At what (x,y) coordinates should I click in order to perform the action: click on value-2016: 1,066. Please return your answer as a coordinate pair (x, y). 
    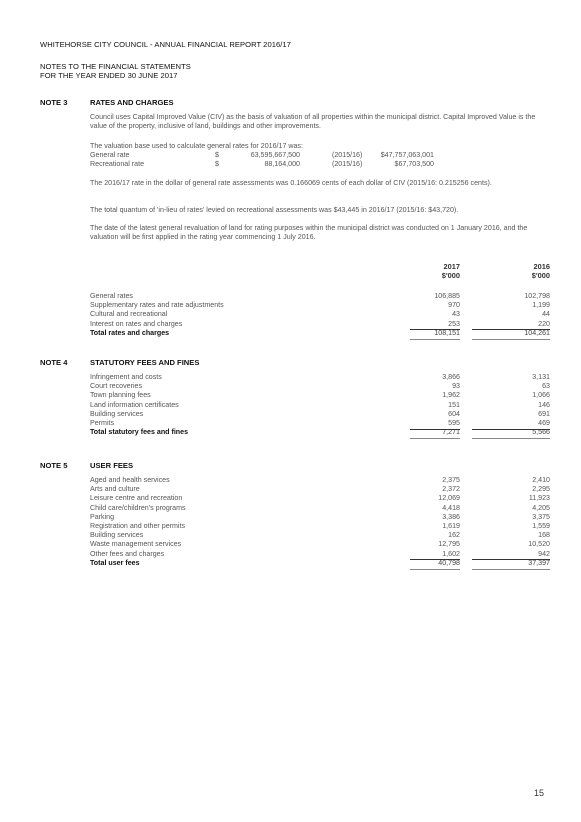
    Looking at the image, I should click on (541, 395).